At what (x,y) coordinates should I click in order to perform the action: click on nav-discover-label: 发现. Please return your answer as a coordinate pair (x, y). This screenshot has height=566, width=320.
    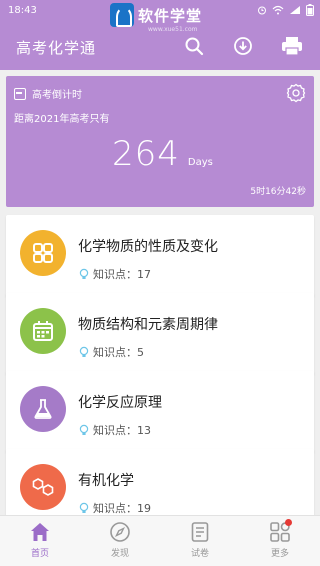
    Looking at the image, I should click on (119, 554).